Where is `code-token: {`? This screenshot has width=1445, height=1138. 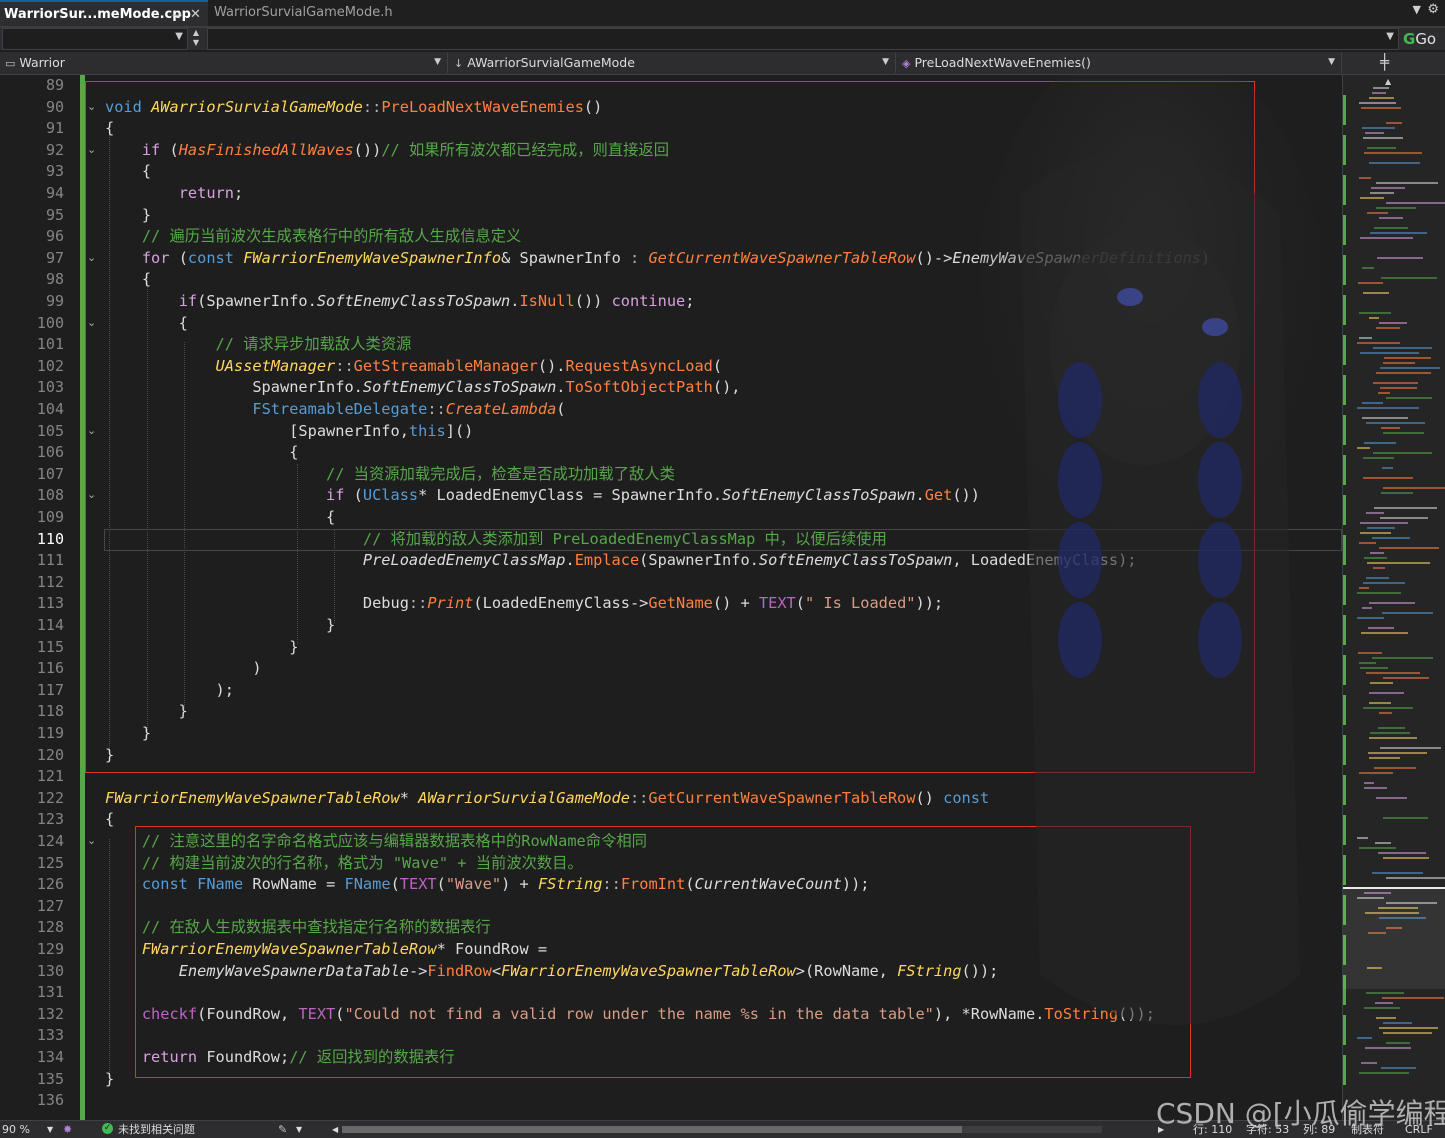 code-token: { is located at coordinates (128, 279).